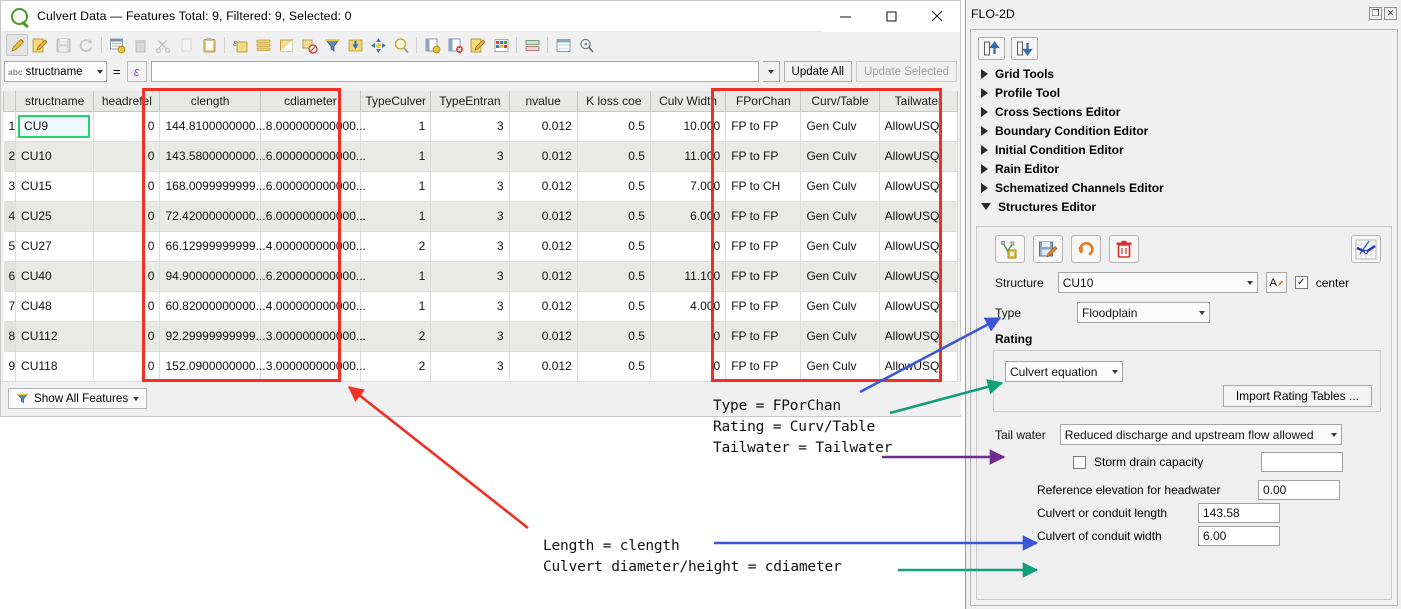 This screenshot has height=609, width=1401. I want to click on organize-columns-icon, so click(532, 45).